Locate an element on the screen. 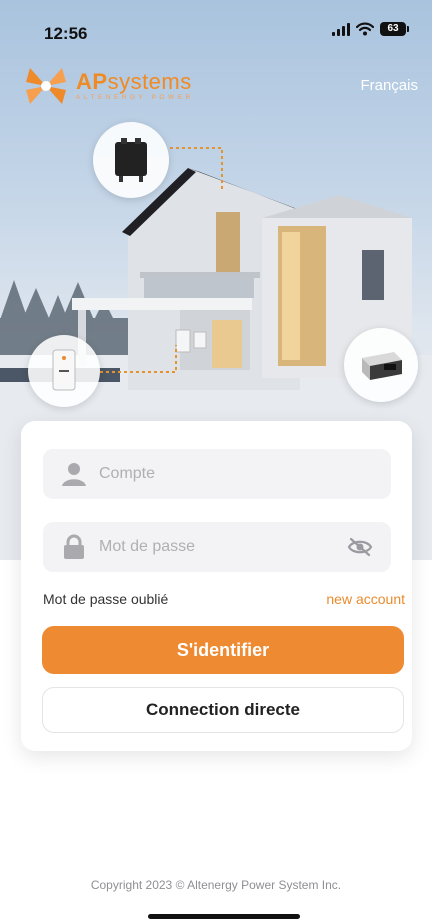 This screenshot has width=432, height=923. home-indicator is located at coordinates (224, 916).